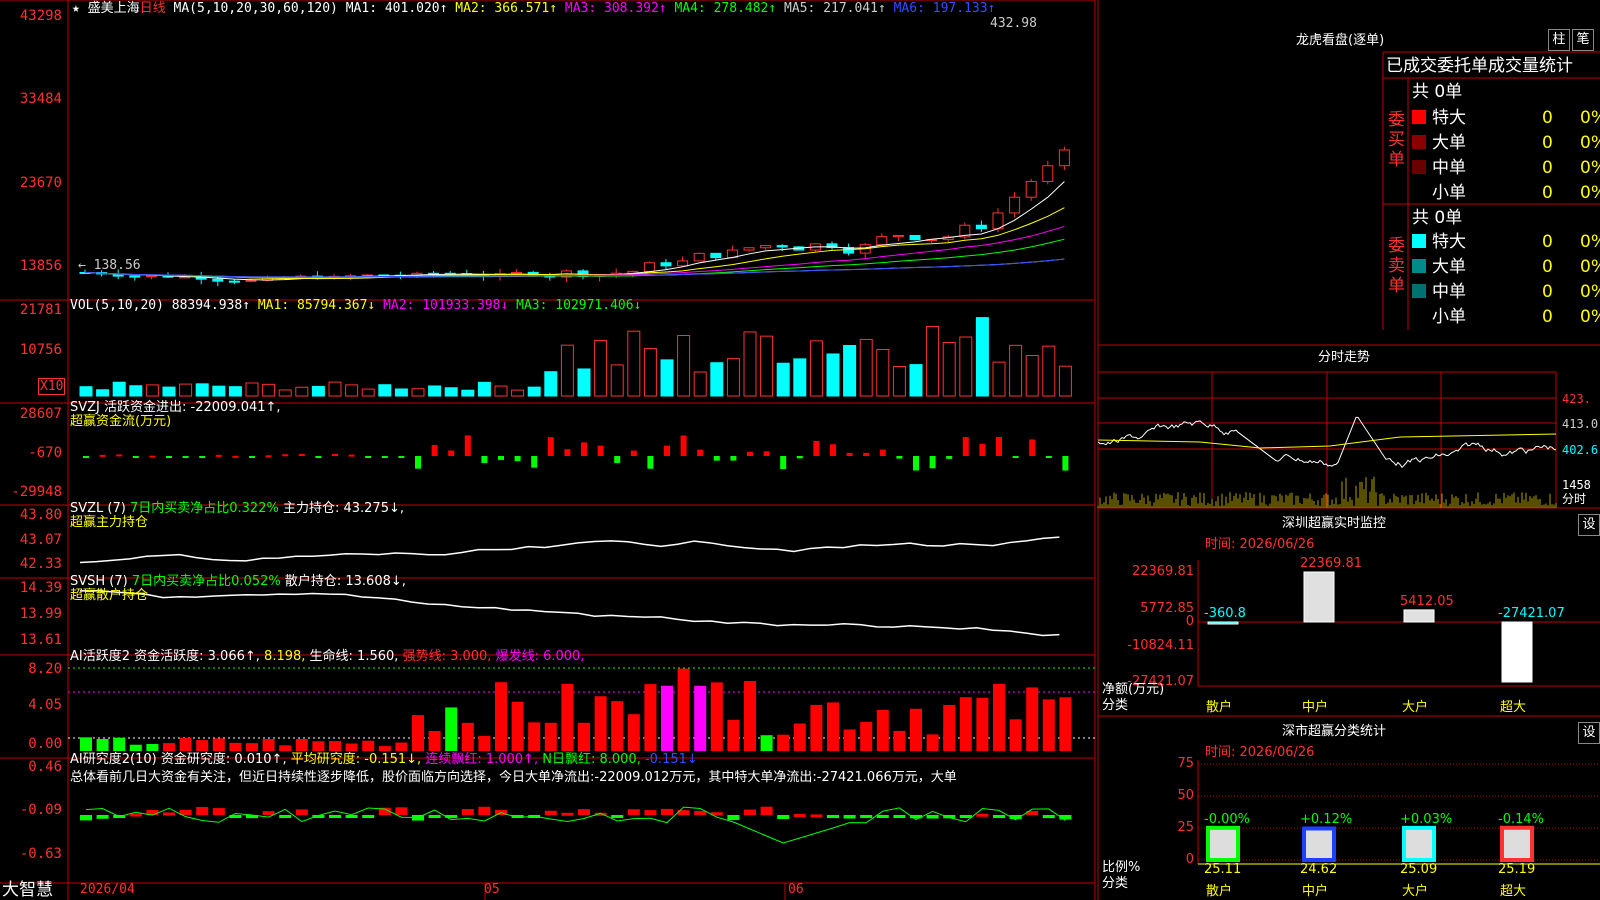 The height and width of the screenshot is (900, 1600). Describe the element at coordinates (1319, 869) in the screenshot. I see `st-bar-value: 24.62` at that location.